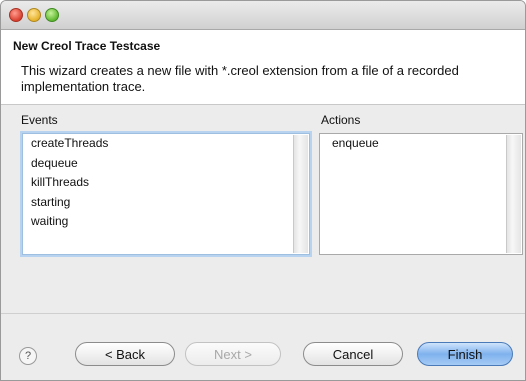 Image resolution: width=526 pixels, height=381 pixels. I want to click on list-item-event: waiting, so click(166, 222).